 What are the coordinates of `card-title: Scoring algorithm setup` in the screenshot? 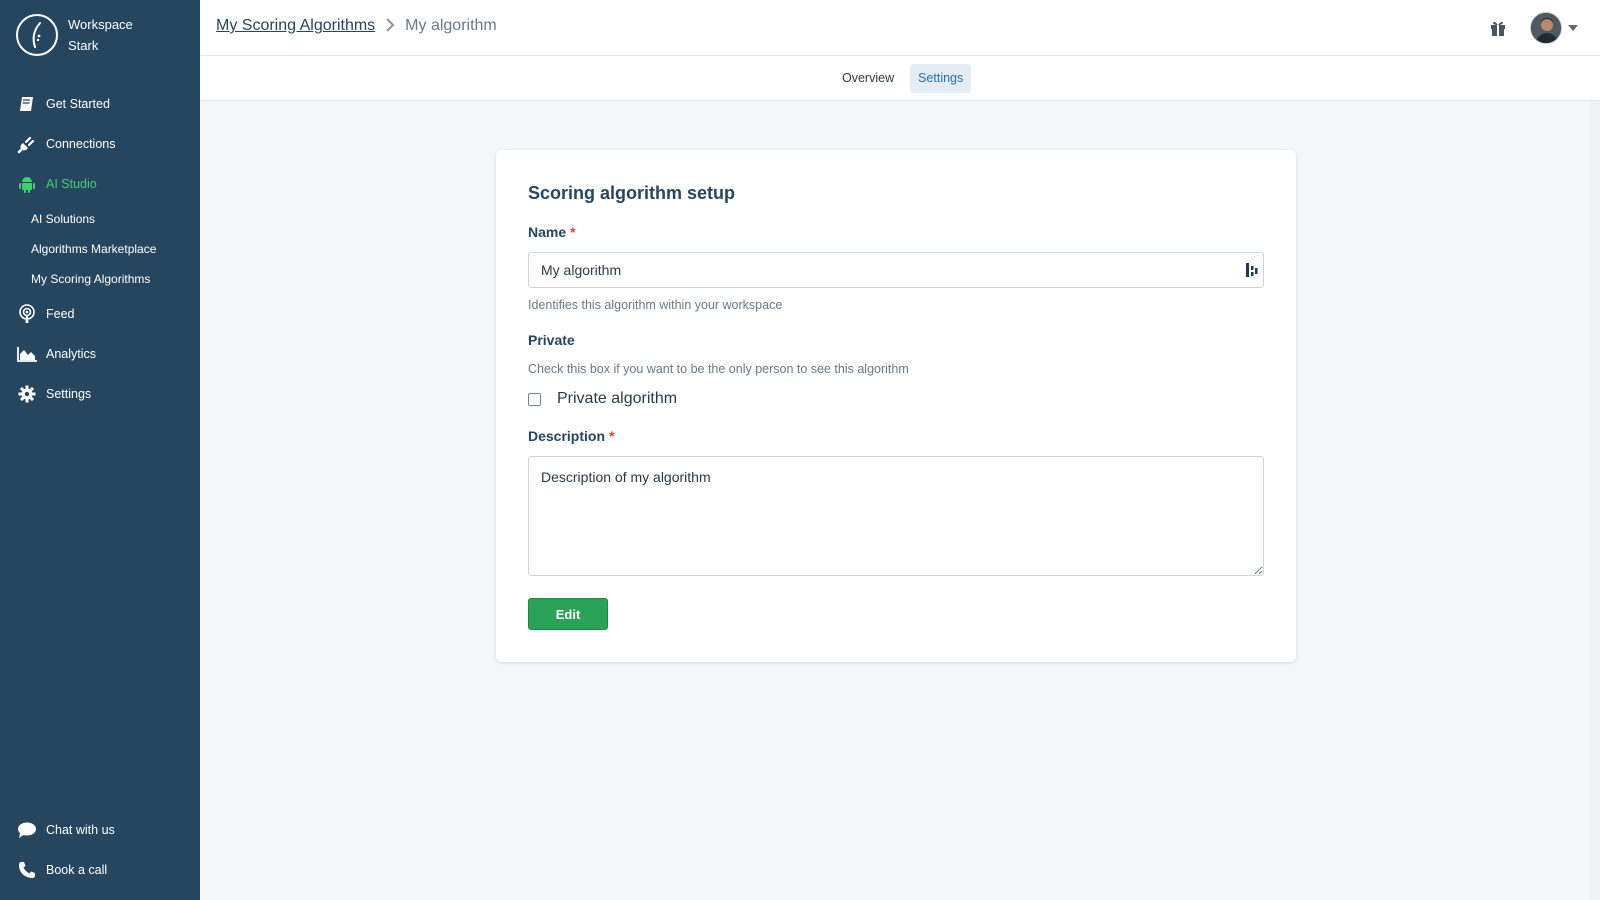 It's located at (632, 193).